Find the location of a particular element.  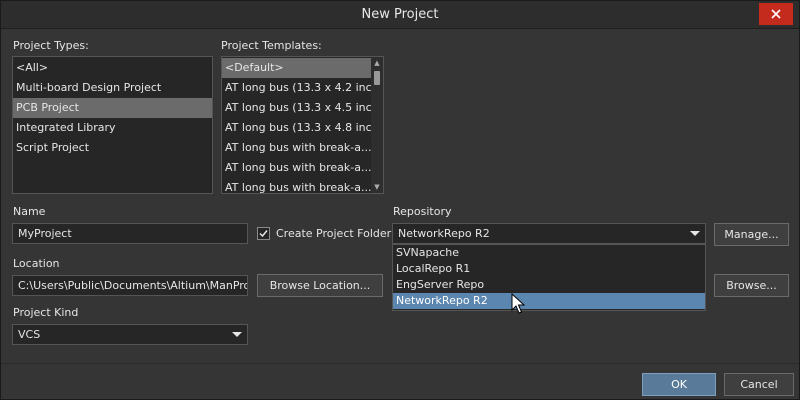

title-bar: New Project is located at coordinates (400, 15).